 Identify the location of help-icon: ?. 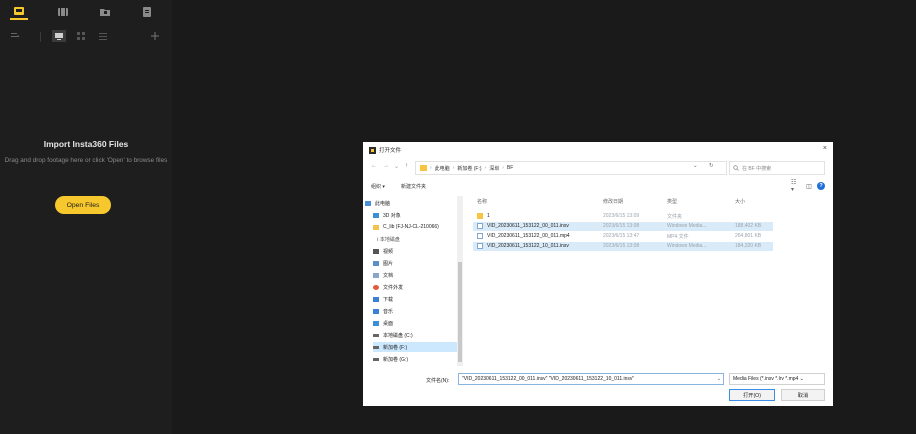
(821, 186).